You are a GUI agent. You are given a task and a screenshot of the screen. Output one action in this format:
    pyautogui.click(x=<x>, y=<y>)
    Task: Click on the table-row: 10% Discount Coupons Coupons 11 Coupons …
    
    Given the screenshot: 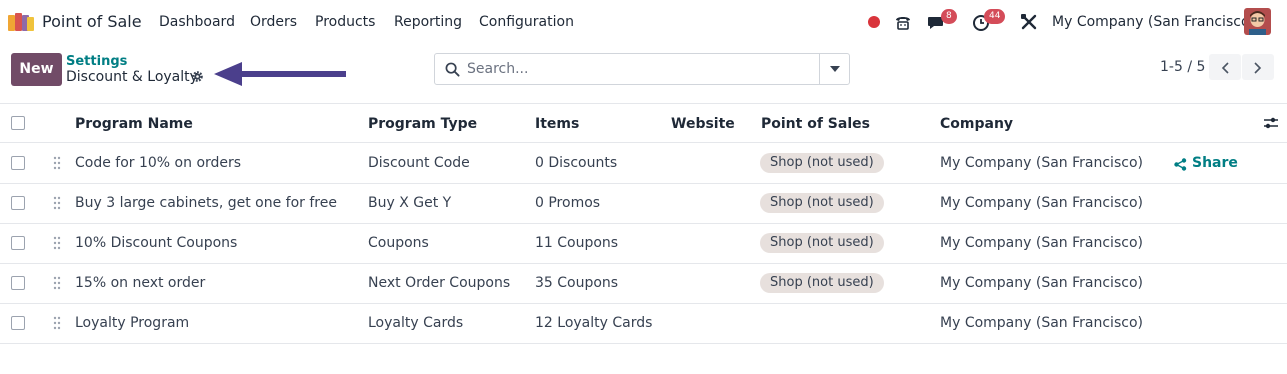 What is the action you would take?
    pyautogui.click(x=643, y=244)
    